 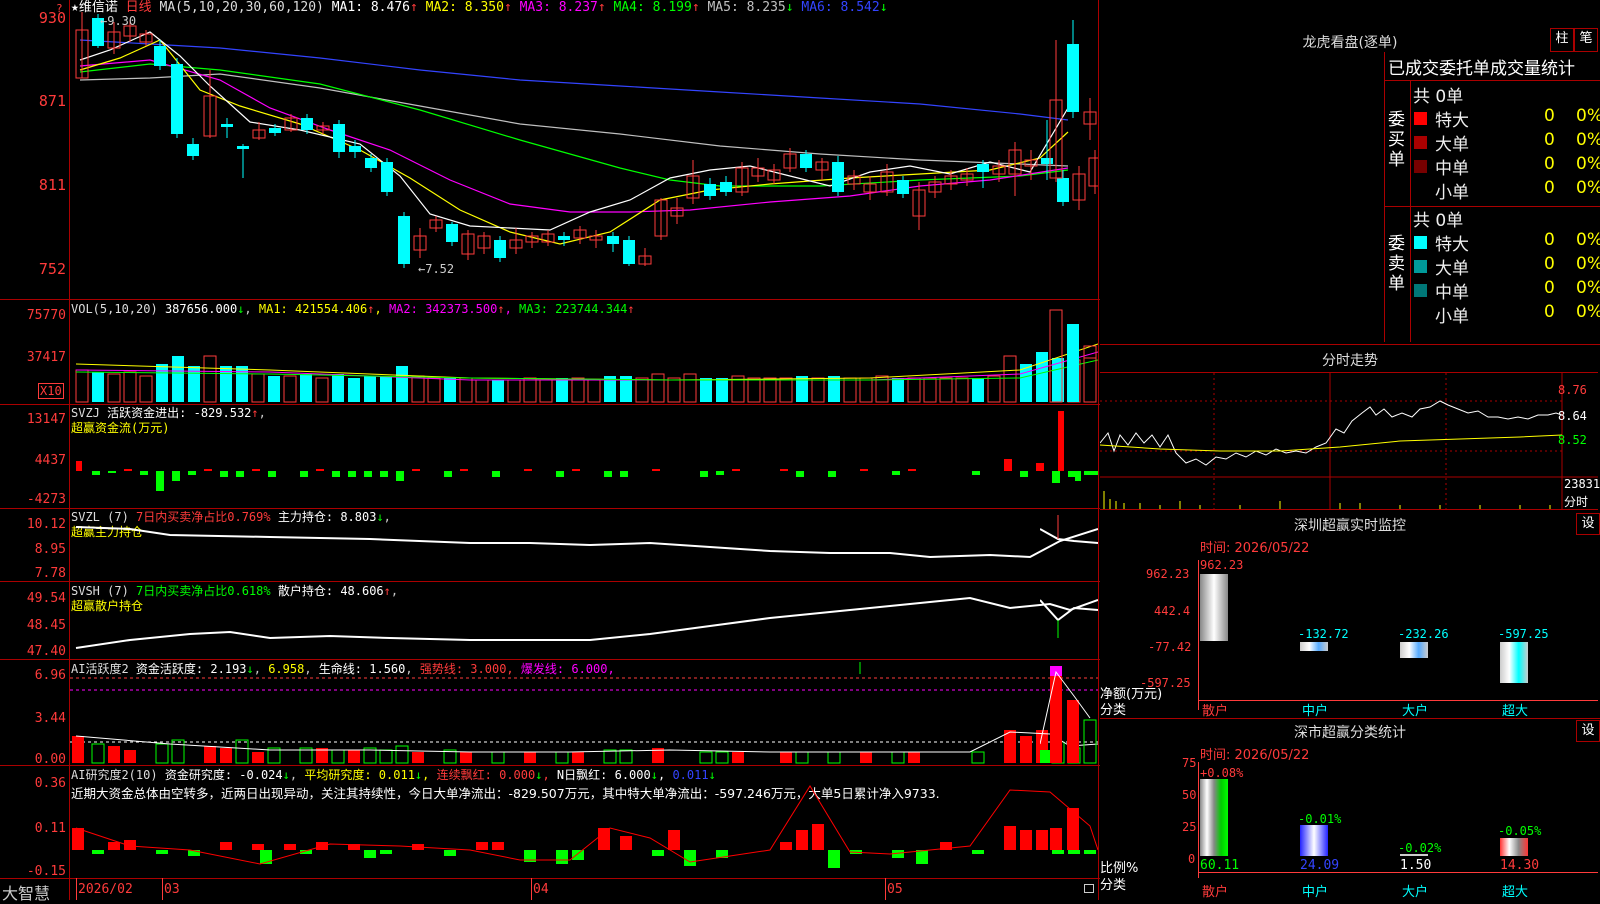 What do you see at coordinates (1350, 361) in the screenshot?
I see `intraday-title: 分时走势` at bounding box center [1350, 361].